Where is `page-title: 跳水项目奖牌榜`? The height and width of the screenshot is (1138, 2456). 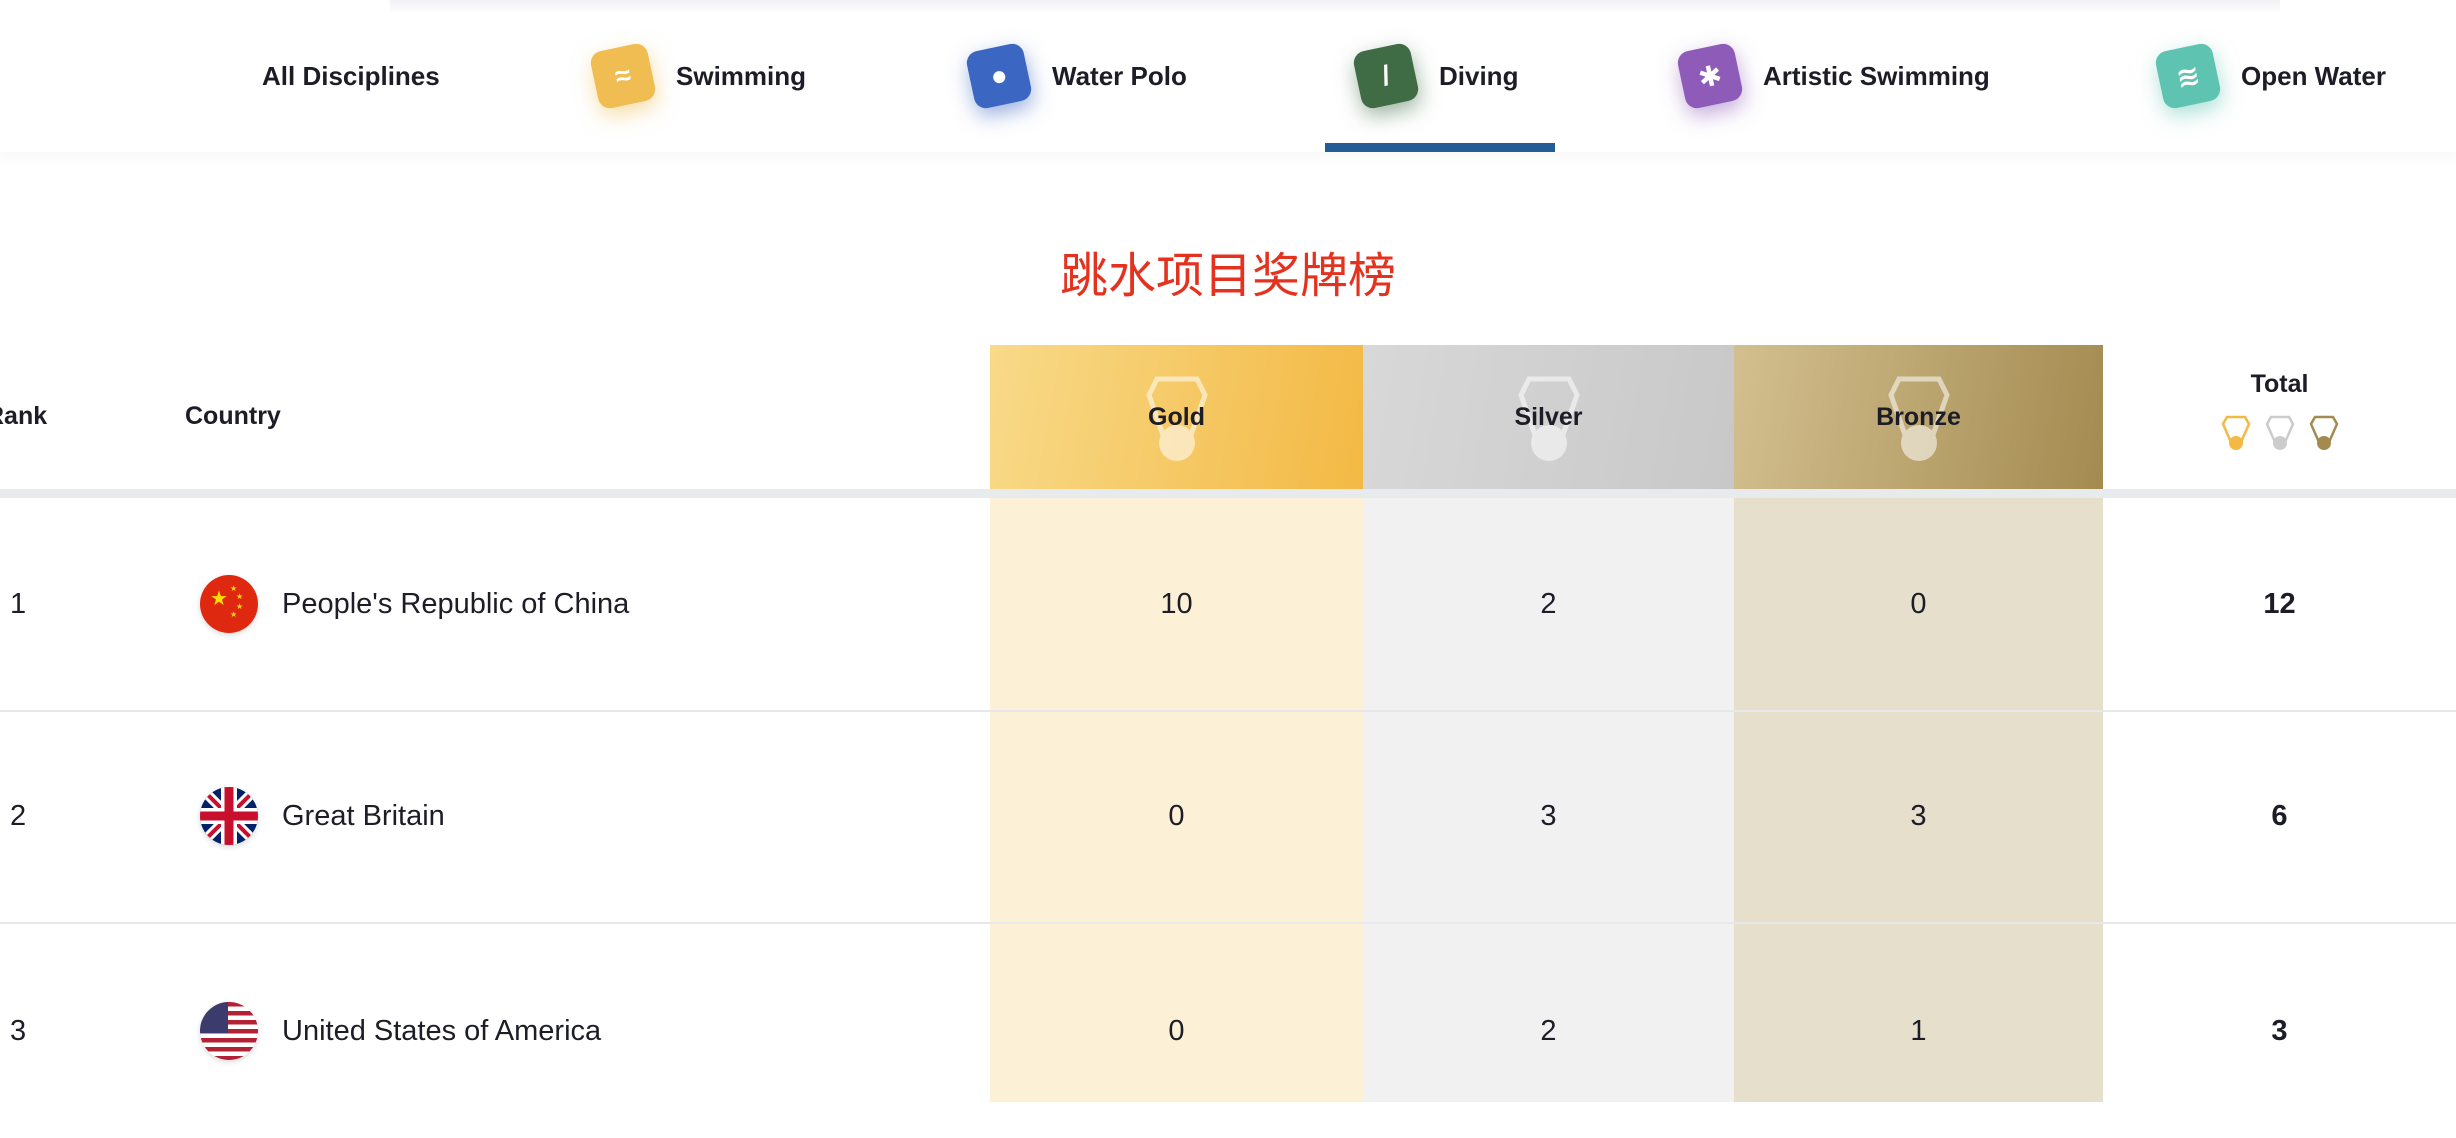 page-title: 跳水项目奖牌榜 is located at coordinates (1227, 276).